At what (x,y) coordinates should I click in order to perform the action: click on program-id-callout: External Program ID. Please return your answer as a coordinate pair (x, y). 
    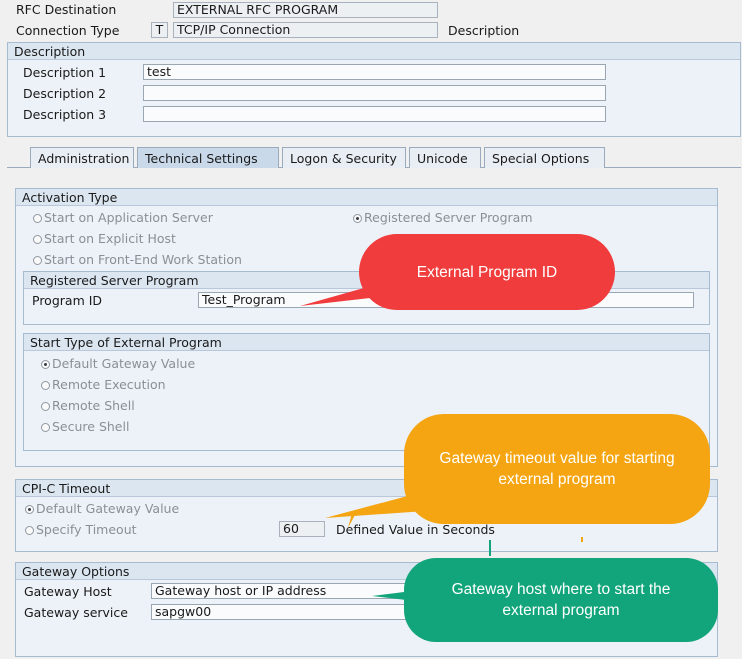
    Looking at the image, I should click on (487, 272).